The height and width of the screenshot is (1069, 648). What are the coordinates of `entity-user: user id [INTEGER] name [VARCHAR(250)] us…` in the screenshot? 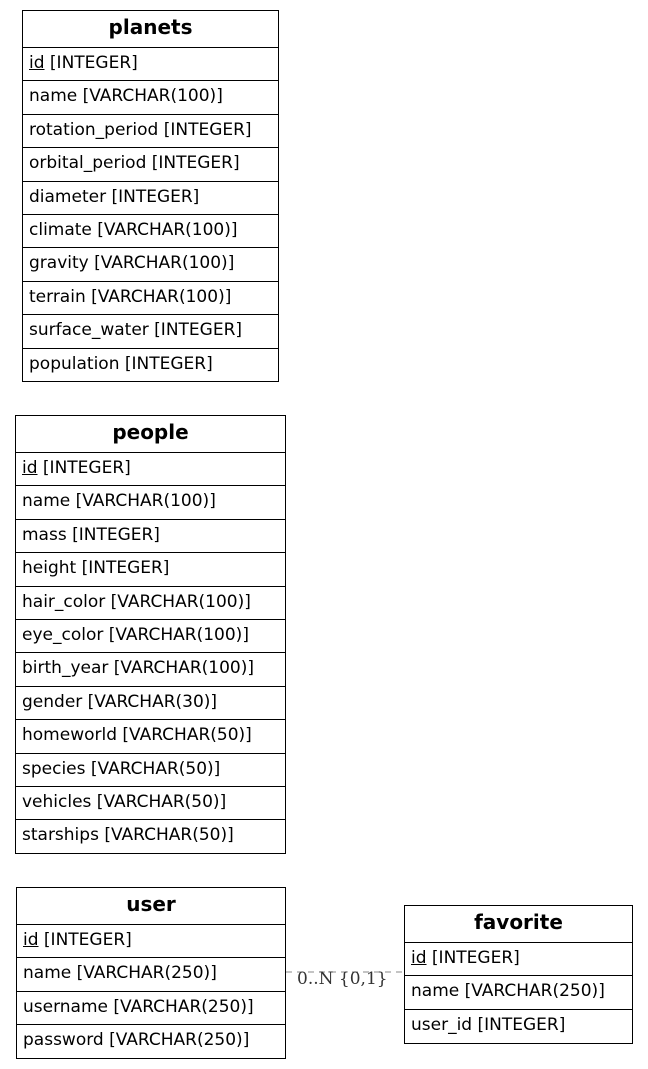 It's located at (151, 973).